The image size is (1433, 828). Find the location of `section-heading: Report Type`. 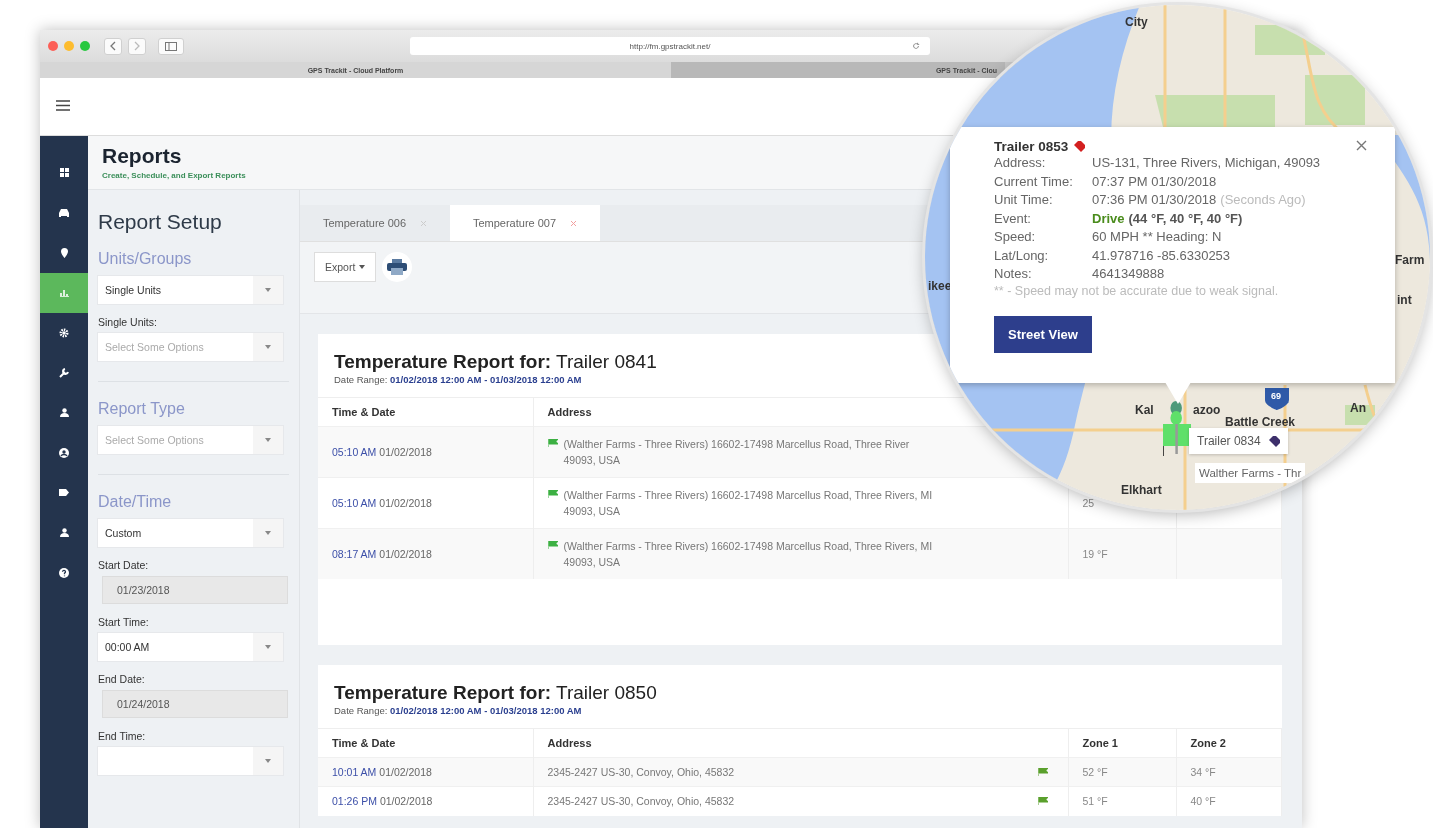

section-heading: Report Type is located at coordinates (193, 399).